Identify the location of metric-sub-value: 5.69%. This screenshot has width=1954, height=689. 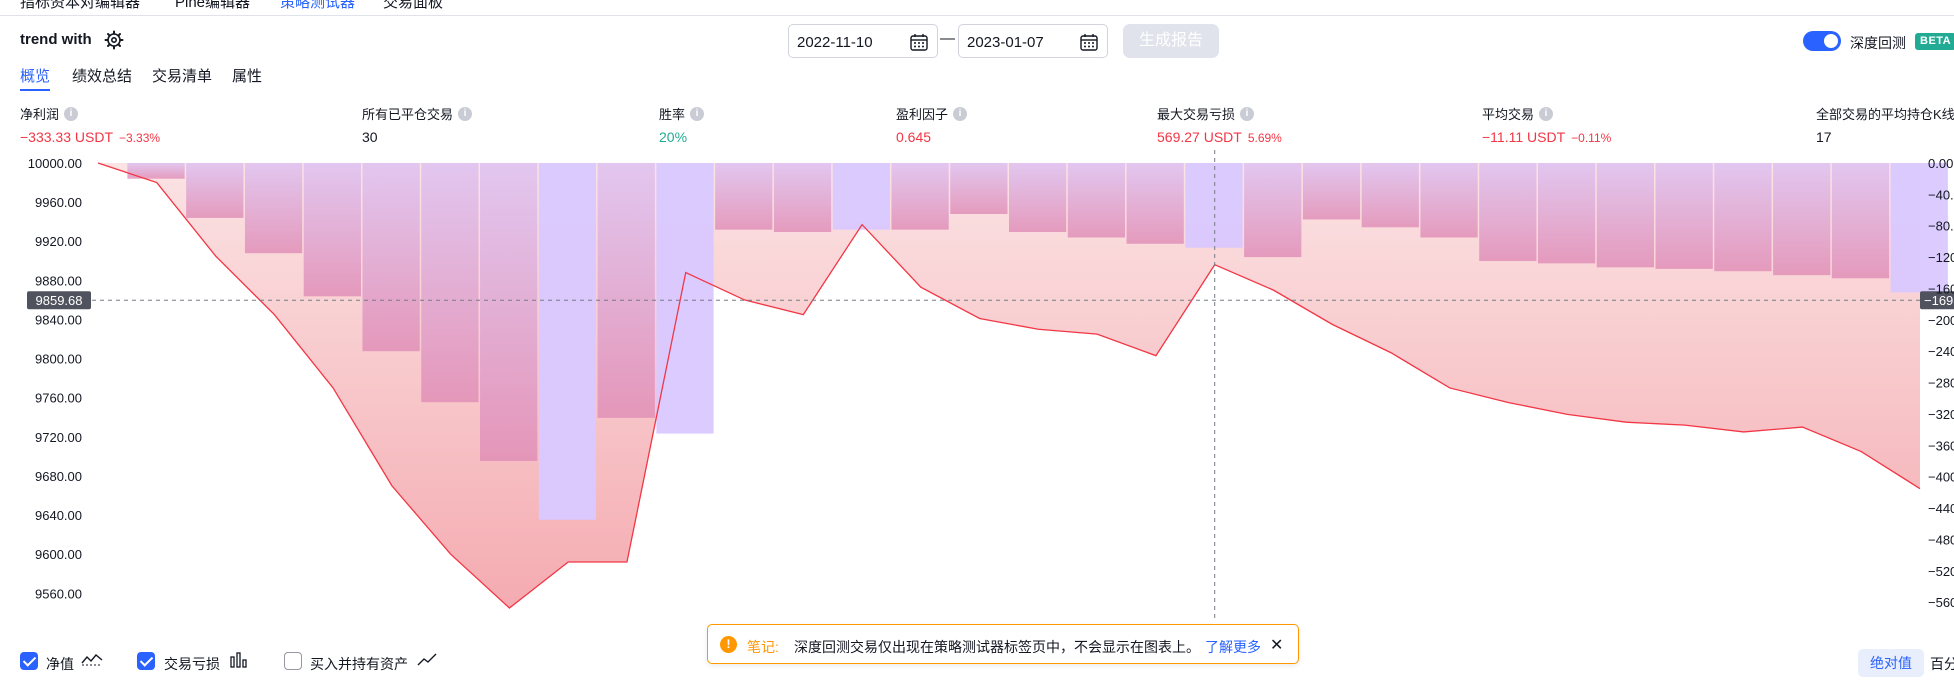
(1264, 138).